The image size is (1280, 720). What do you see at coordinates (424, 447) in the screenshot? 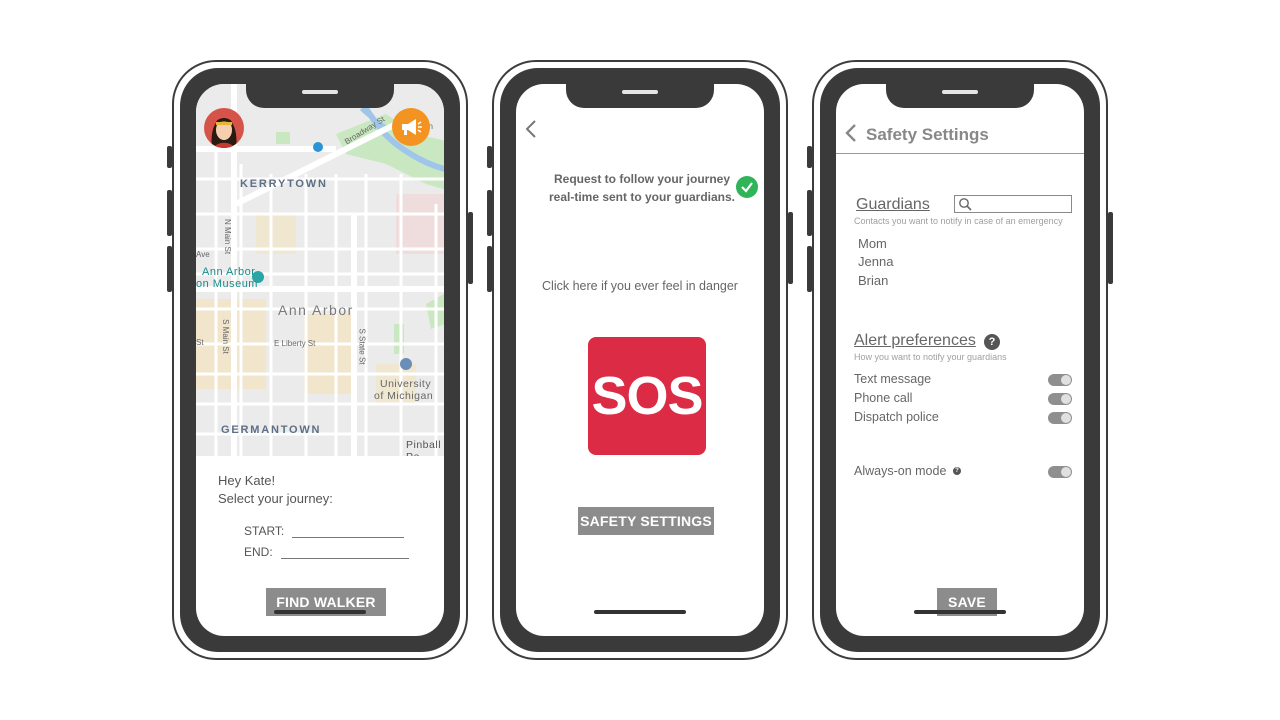
I see `map-label-pinball: Pinball Pe` at bounding box center [424, 447].